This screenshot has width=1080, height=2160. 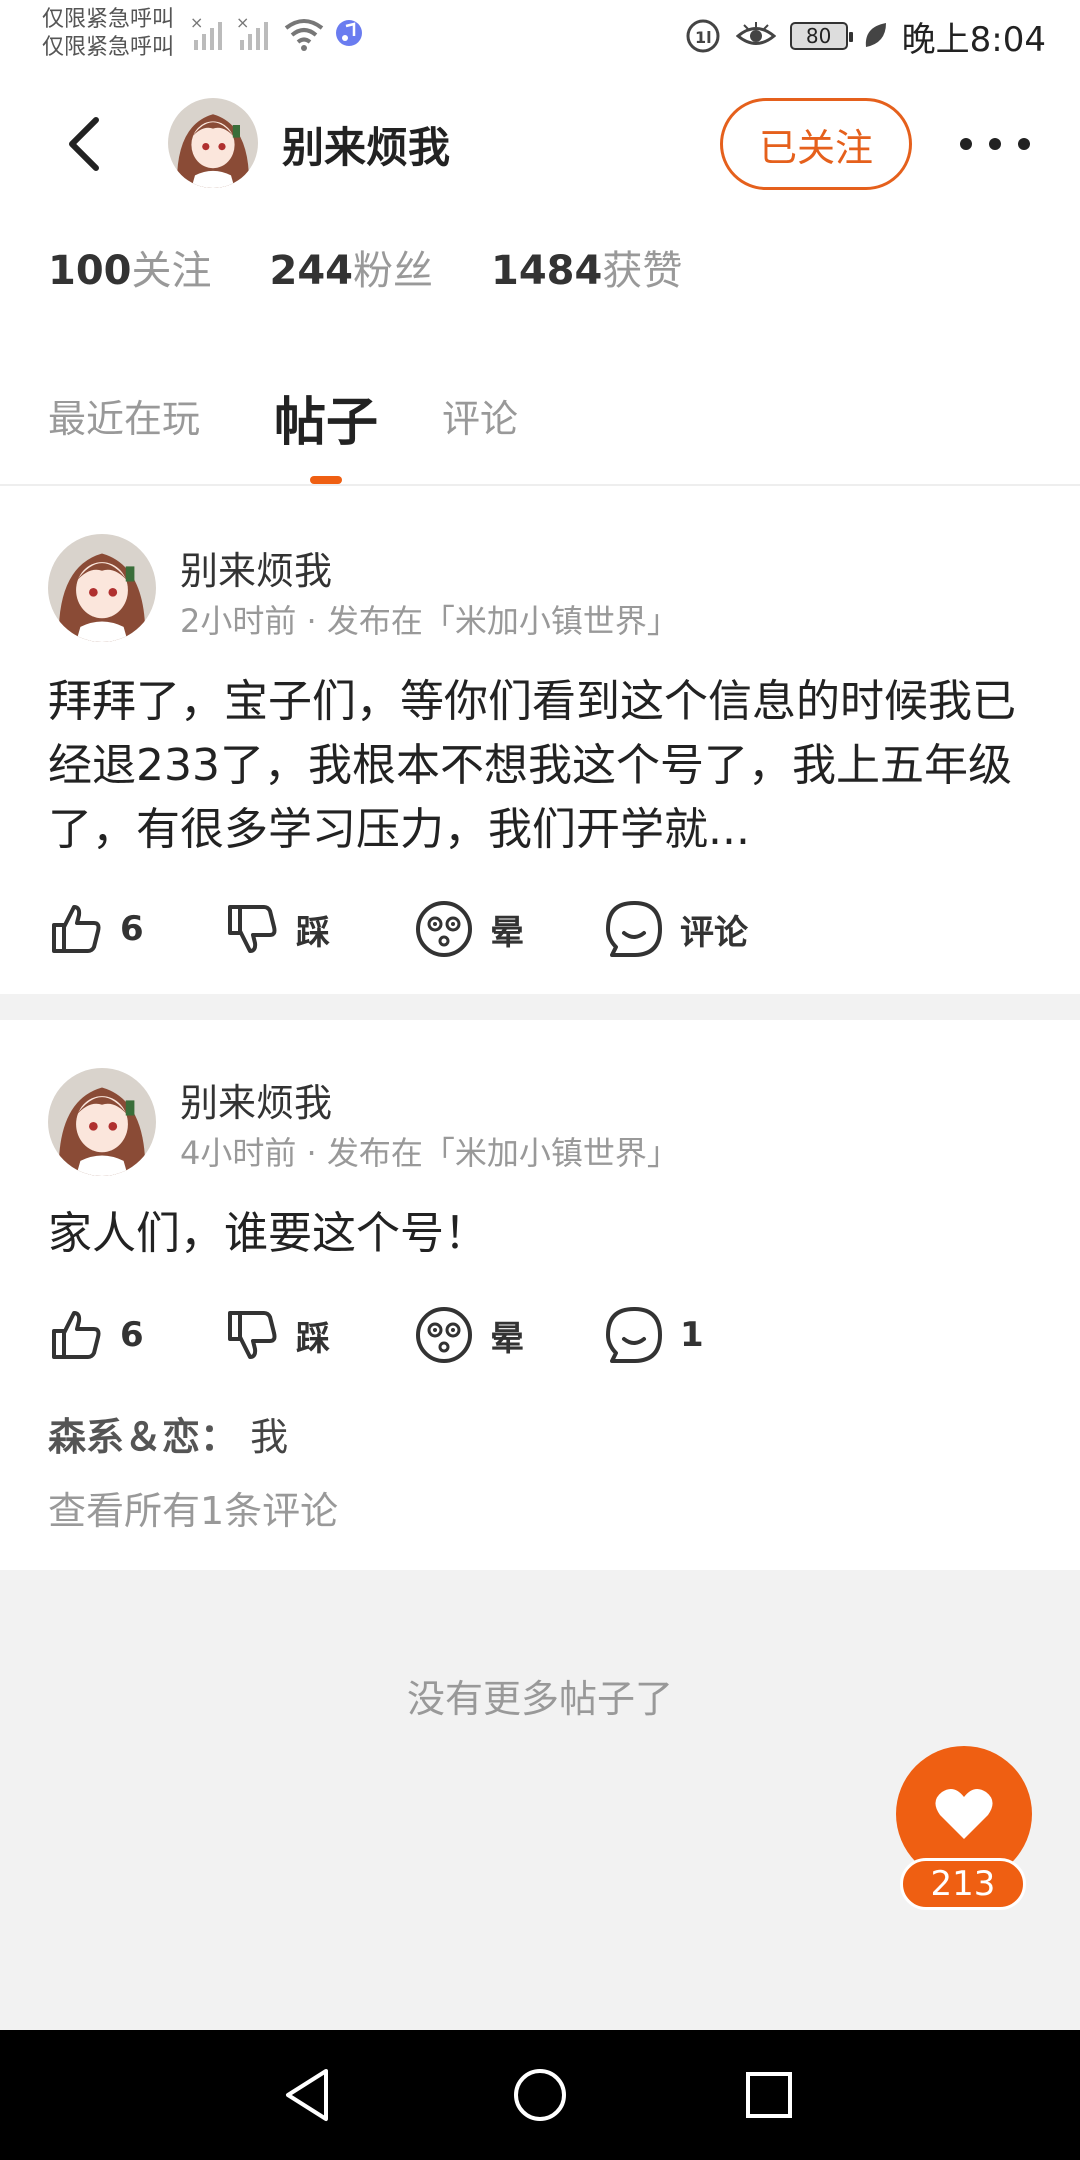 I want to click on carrier-line-2: 仅限紧急呼叫, so click(x=108, y=47).